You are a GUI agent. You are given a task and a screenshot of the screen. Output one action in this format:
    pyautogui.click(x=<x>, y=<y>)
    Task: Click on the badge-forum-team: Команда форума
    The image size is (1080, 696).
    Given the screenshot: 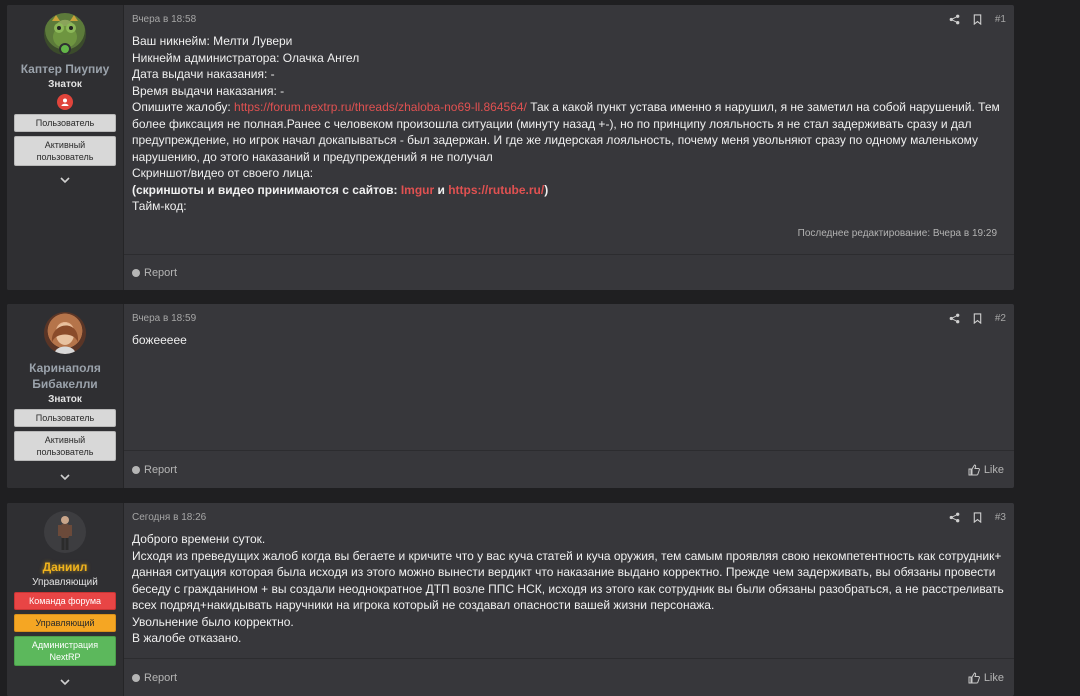 What is the action you would take?
    pyautogui.click(x=65, y=601)
    